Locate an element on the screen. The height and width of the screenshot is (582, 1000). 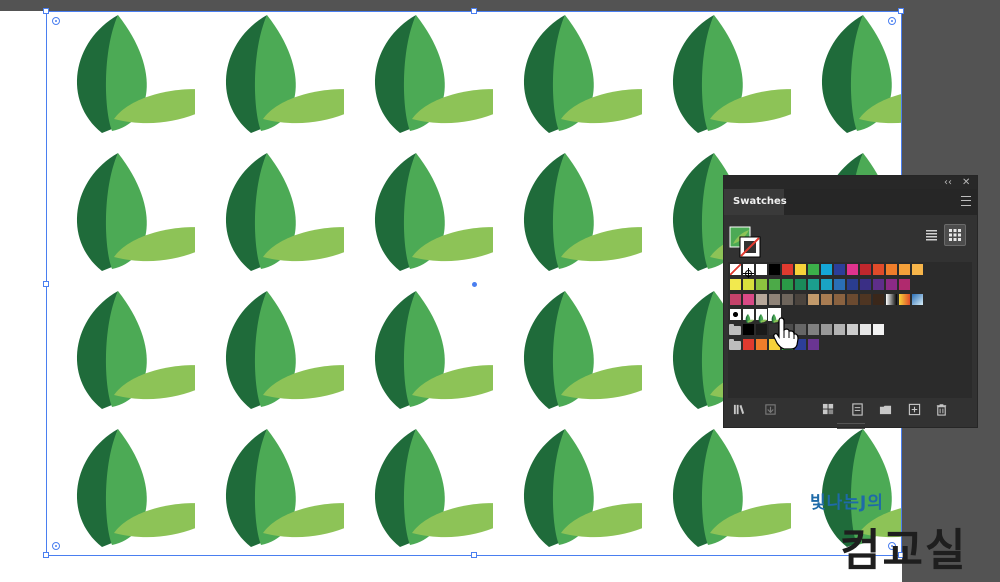
place-swatches-icon is located at coordinates (770, 409).